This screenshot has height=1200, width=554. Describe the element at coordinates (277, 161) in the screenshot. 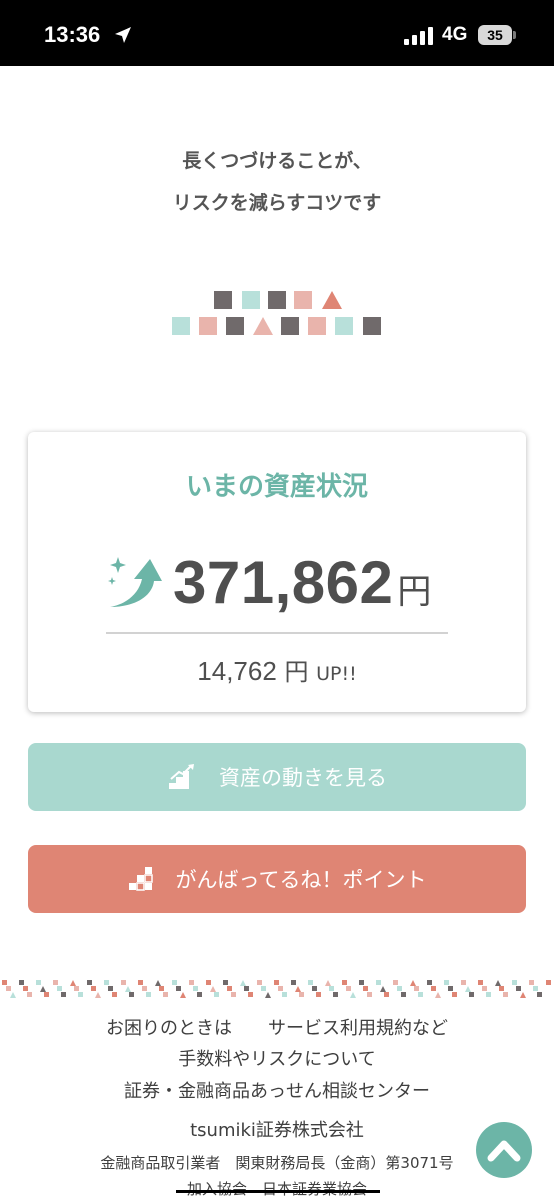

I see `tagline-line-1: 長くつづけることが、` at that location.